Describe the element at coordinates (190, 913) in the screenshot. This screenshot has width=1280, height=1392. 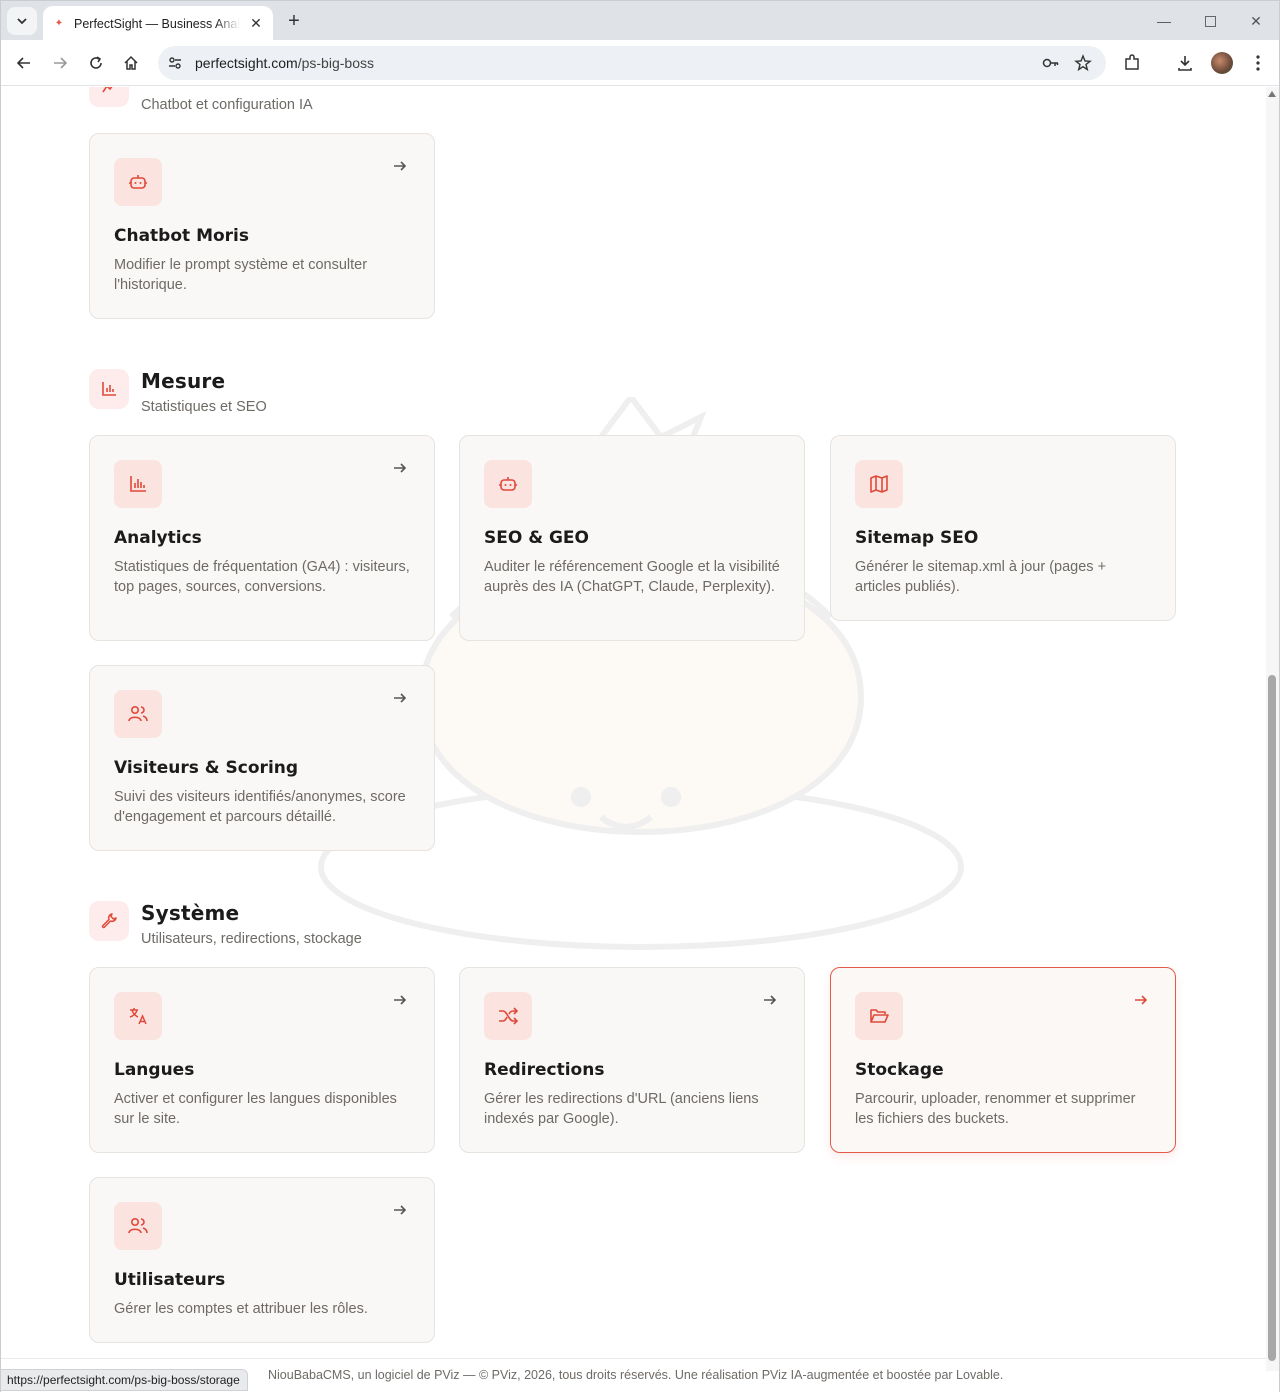
I see `section-title: Système` at that location.